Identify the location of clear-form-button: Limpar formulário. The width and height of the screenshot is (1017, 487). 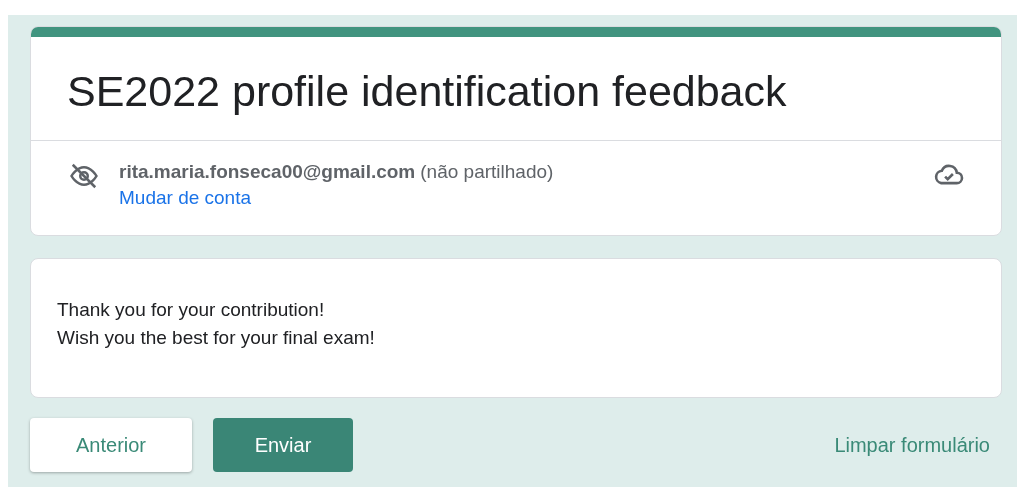
(918, 445).